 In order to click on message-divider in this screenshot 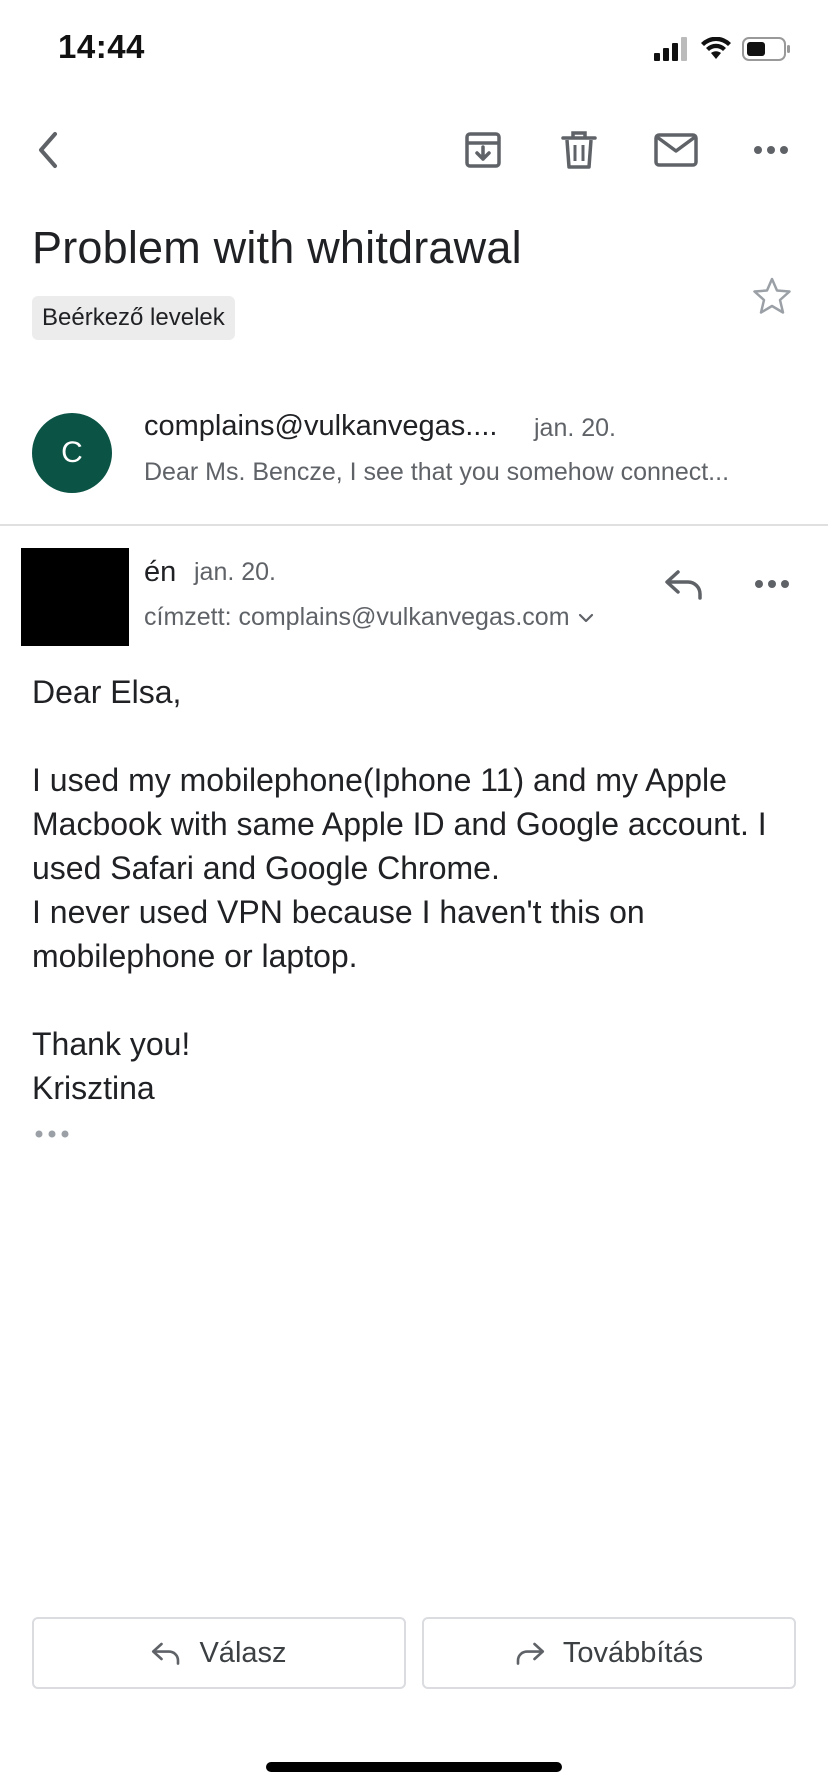, I will do `click(414, 525)`.